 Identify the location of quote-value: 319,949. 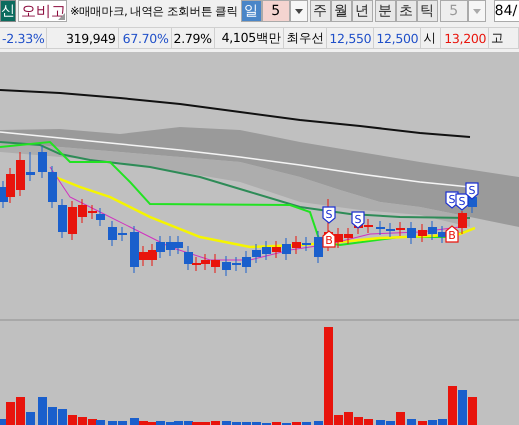
(83, 38).